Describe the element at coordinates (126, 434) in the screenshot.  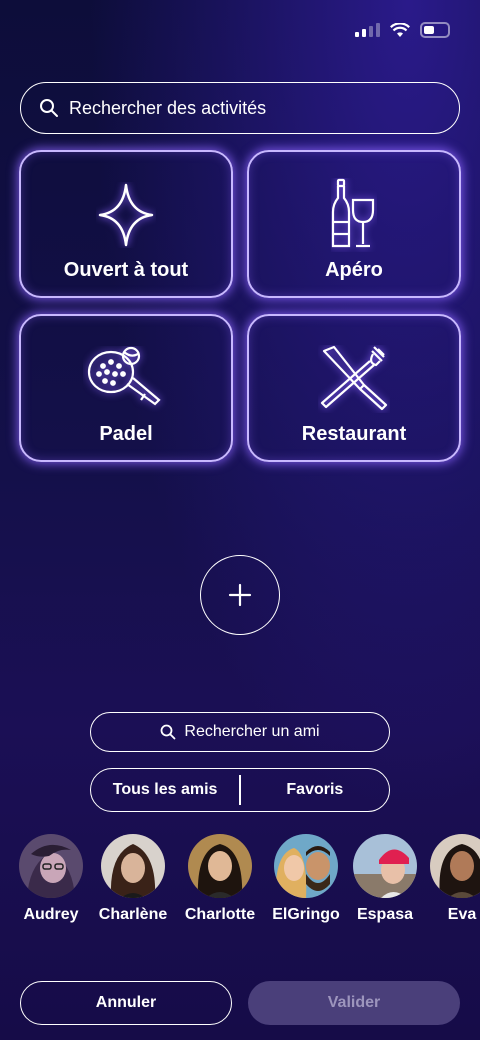
I see `activity-label: Padel` at that location.